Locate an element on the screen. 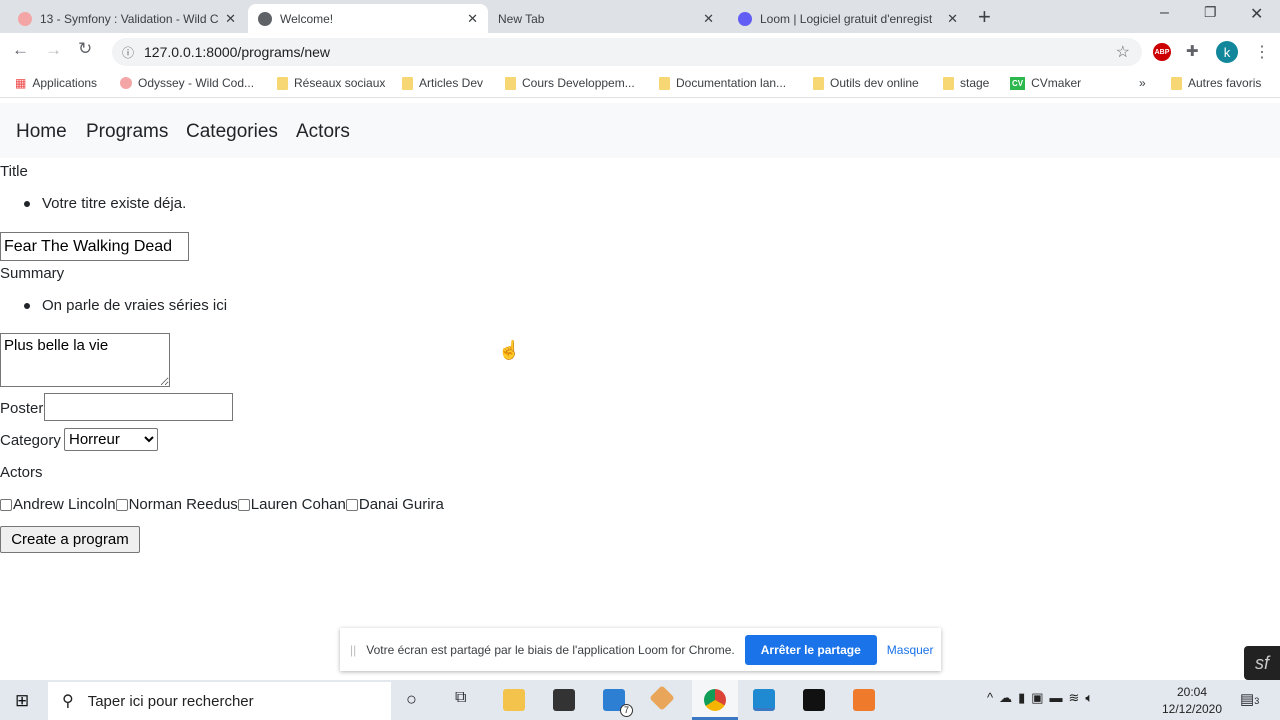 This screenshot has width=1280, height=720. loom-icon is located at coordinates (745, 18).